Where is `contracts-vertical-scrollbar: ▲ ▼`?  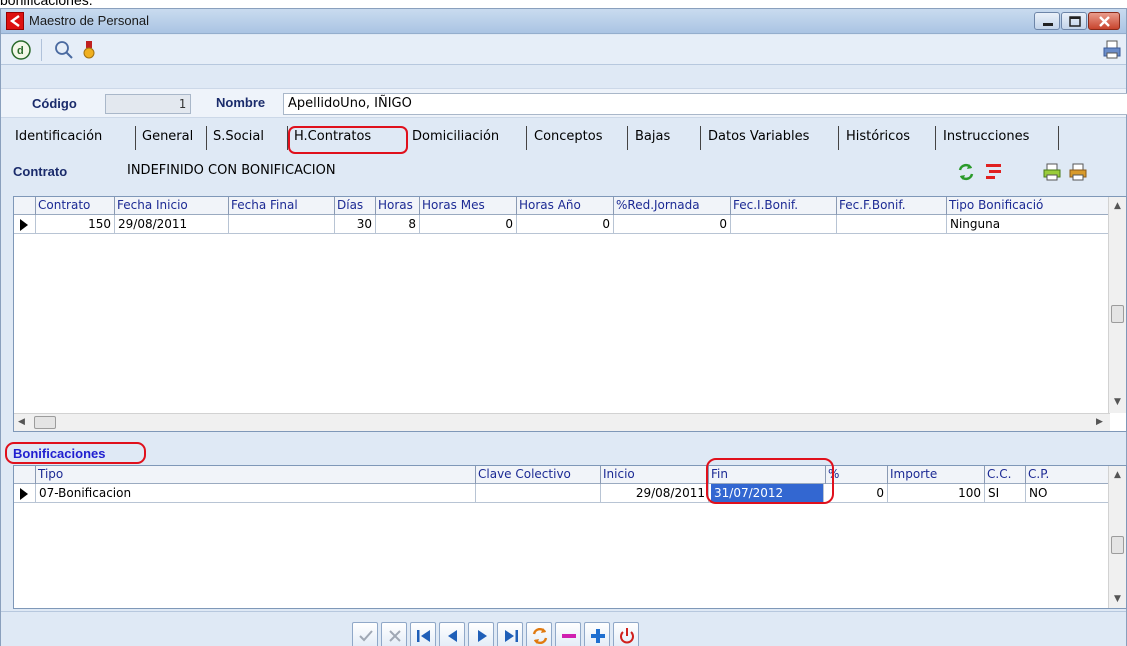 contracts-vertical-scrollbar: ▲ ▼ is located at coordinates (1117, 305).